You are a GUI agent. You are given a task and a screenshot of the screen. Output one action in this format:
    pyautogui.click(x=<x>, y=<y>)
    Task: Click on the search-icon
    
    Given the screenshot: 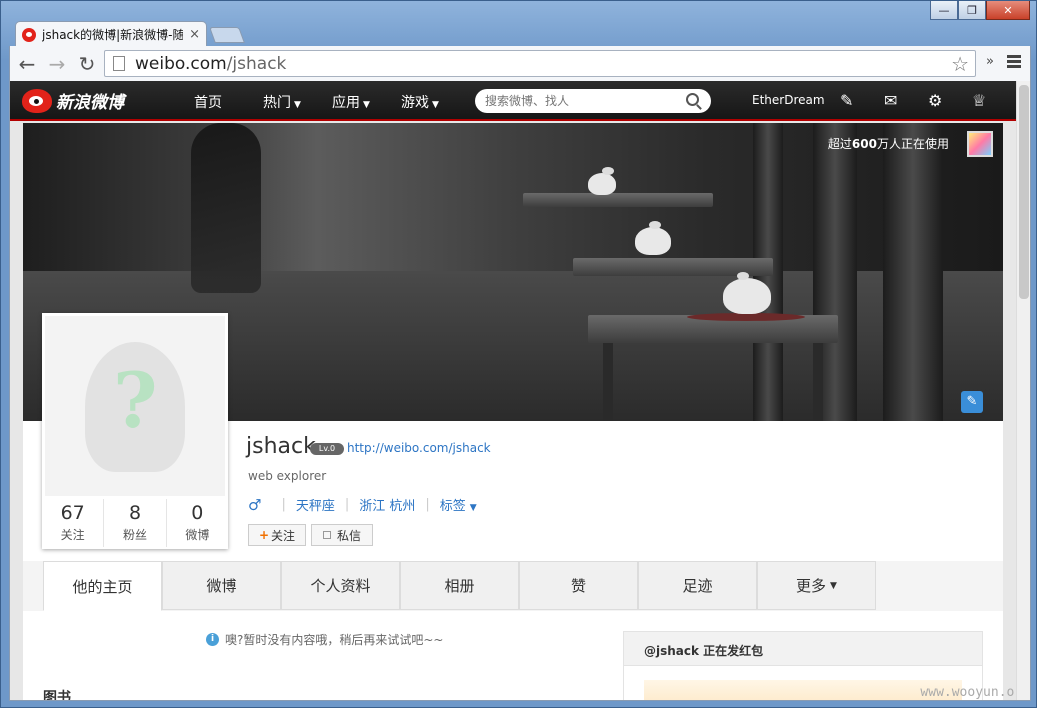 What is the action you would take?
    pyautogui.click(x=692, y=99)
    